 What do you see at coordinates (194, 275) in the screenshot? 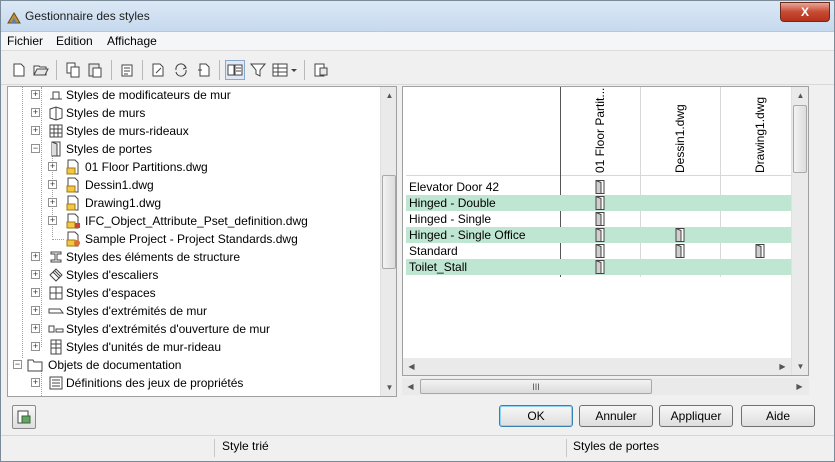
I see `tree-item-stair-styles: + Styles d'escaliers` at bounding box center [194, 275].